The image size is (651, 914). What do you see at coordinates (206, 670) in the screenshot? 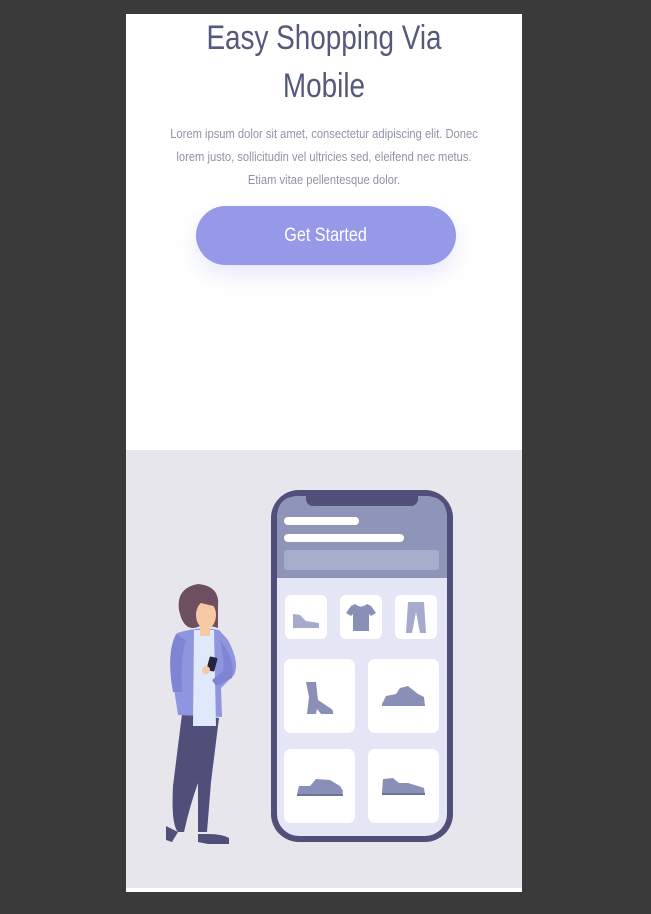
I see `shopper-hand` at bounding box center [206, 670].